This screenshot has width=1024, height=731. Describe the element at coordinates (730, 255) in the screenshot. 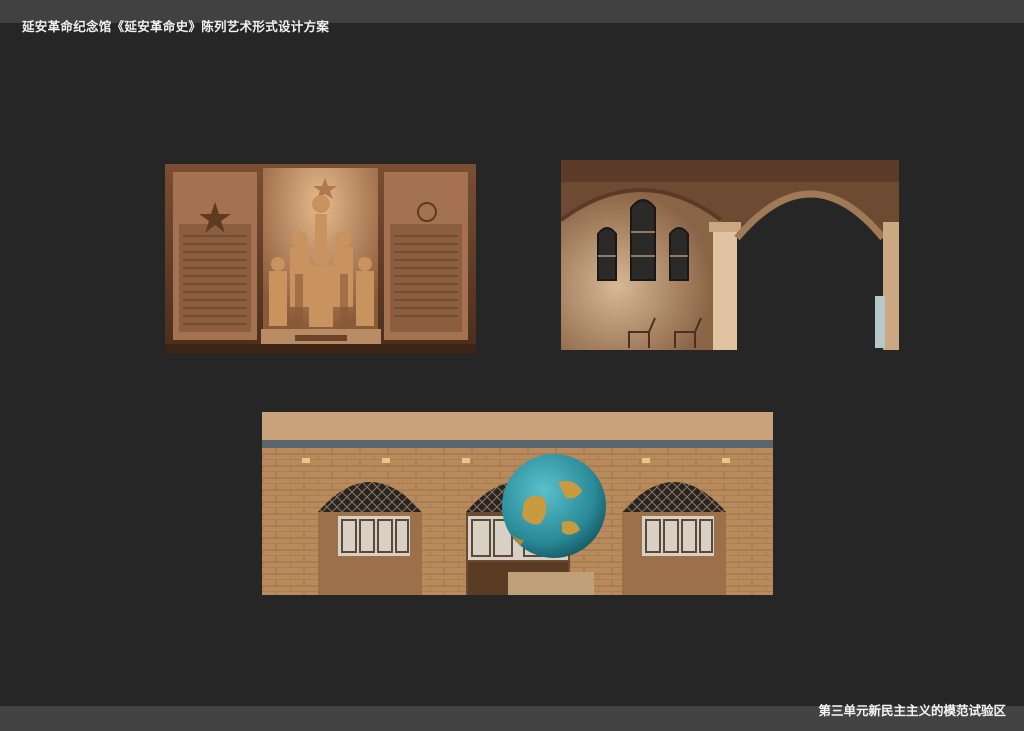

I see `arched-hall-rendering` at that location.